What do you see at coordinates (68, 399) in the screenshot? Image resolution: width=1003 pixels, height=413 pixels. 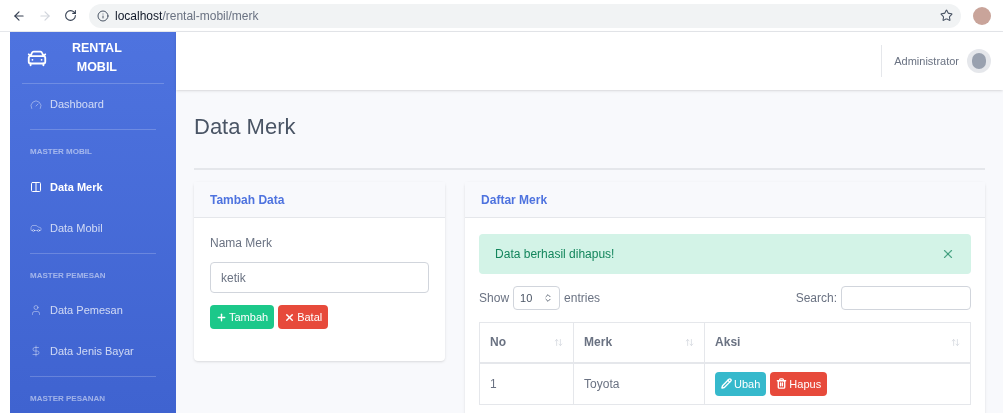 I see `sidebar-heading: MASTER PESANAN` at bounding box center [68, 399].